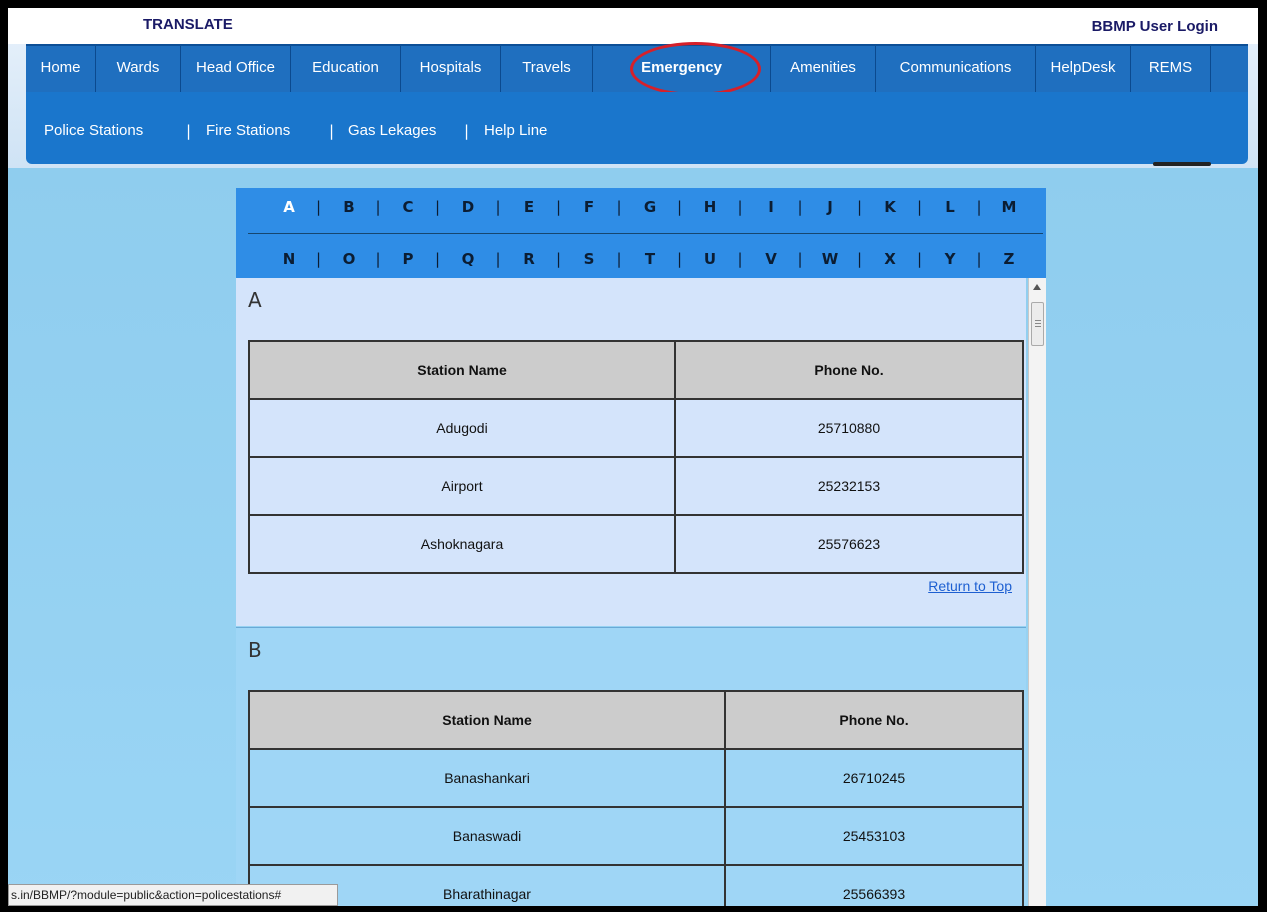  I want to click on station-name: Airport, so click(462, 486).